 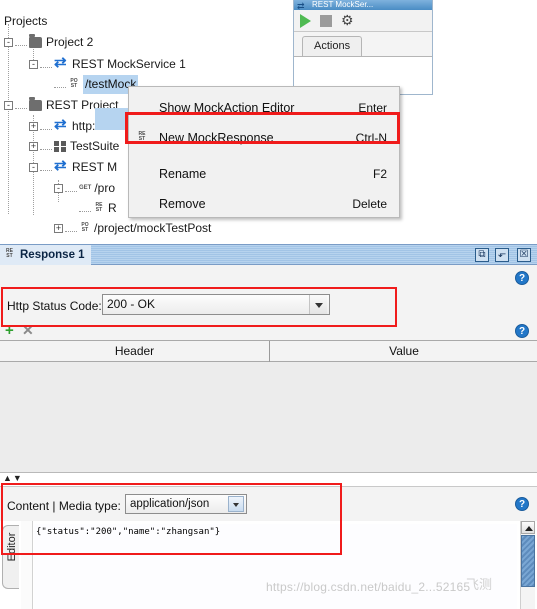 I want to click on page-title: Response 1, so click(x=52, y=255).